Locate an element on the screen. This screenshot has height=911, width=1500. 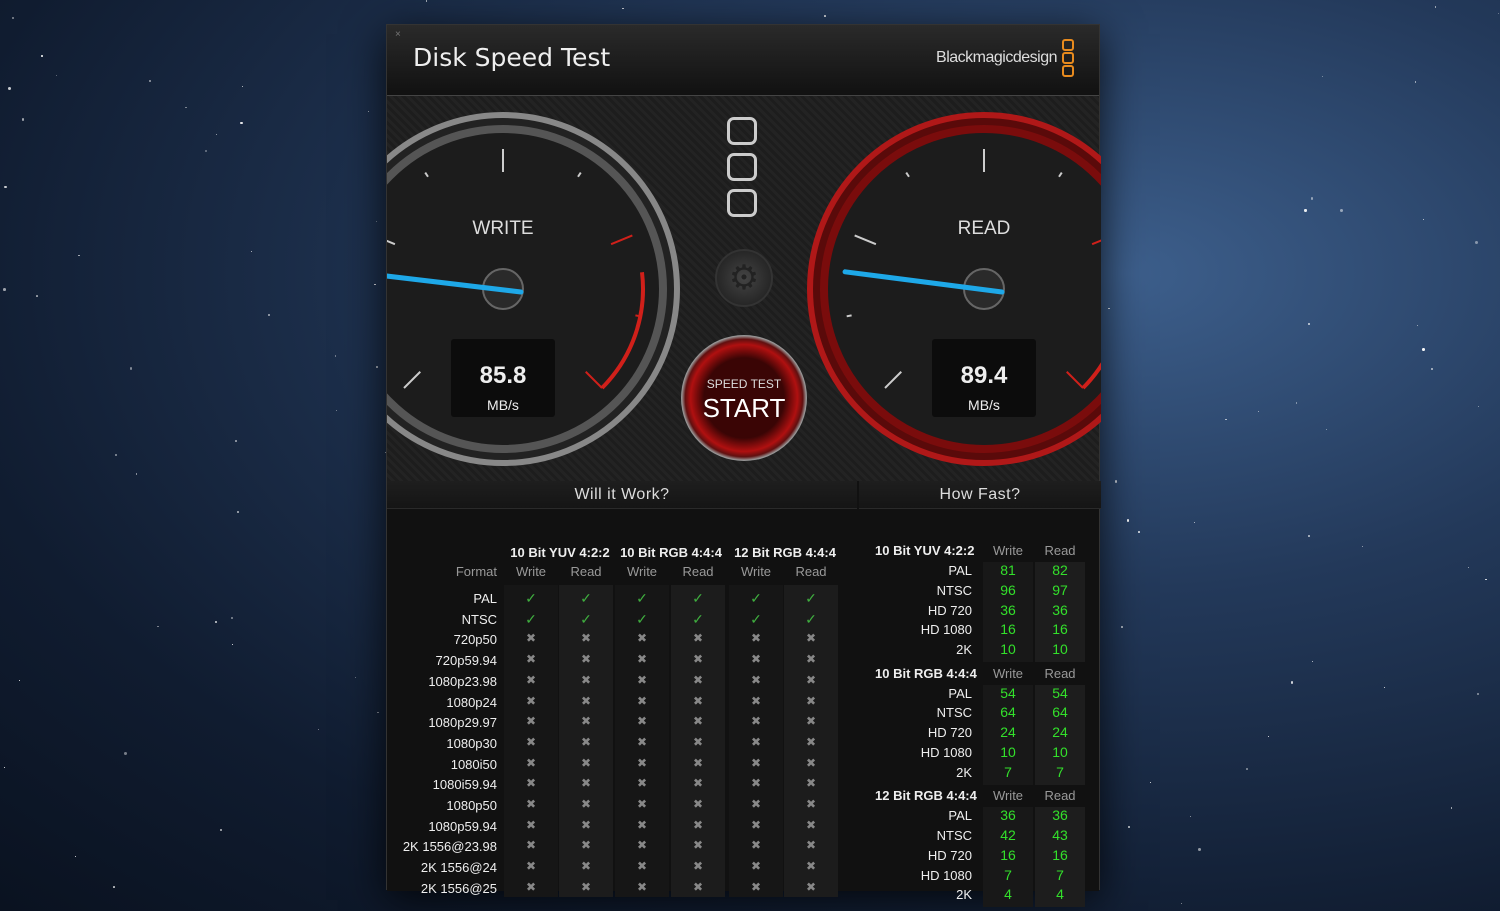
start-button-label: START is located at coordinates (744, 408).